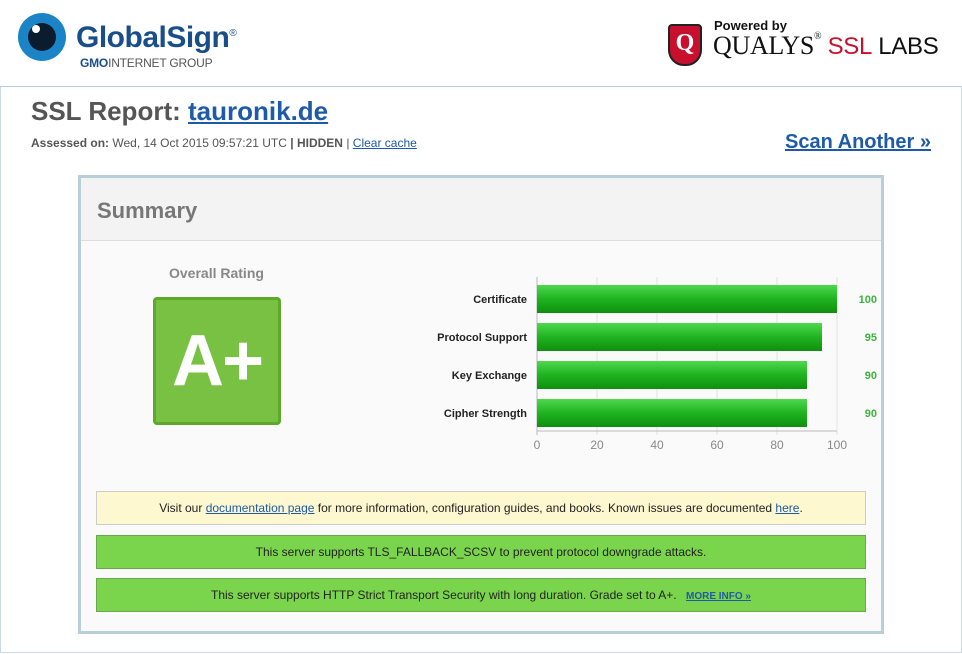 Image resolution: width=962 pixels, height=654 pixels. Describe the element at coordinates (500, 300) in the screenshot. I see `category-label-0: Certificate` at that location.